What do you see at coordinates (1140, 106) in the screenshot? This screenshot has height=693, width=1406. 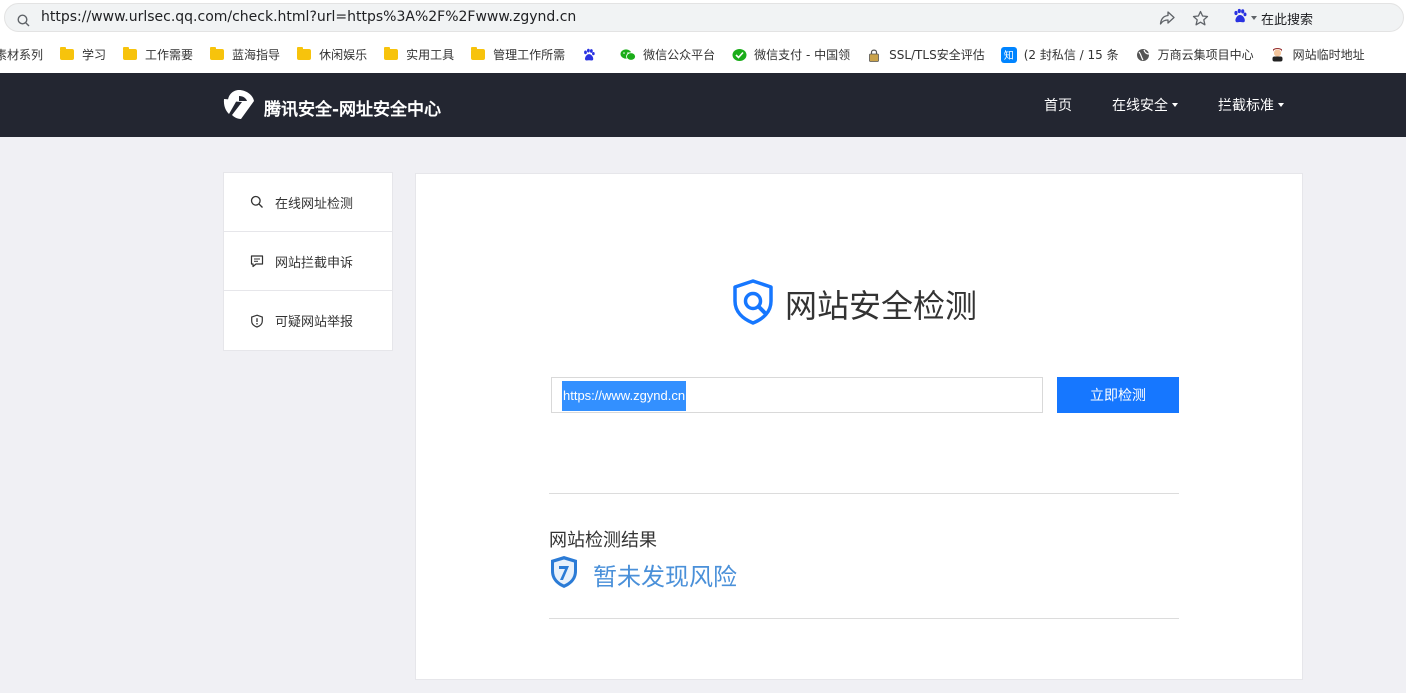 I see `nav-label: 在线安全` at bounding box center [1140, 106].